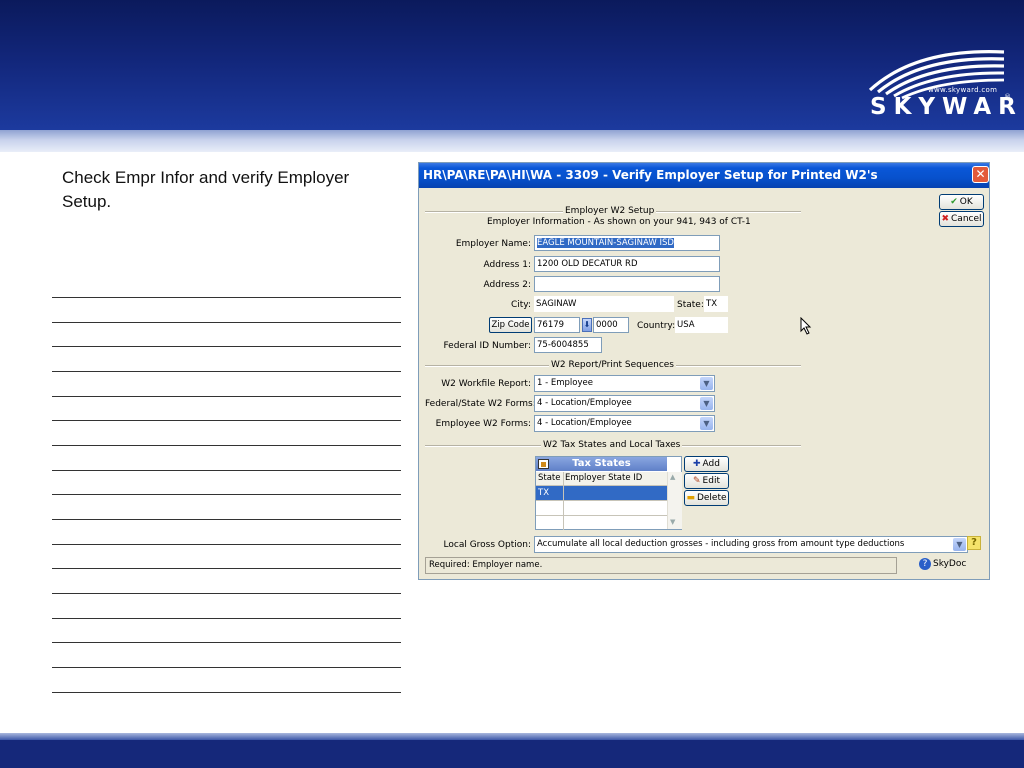 The image size is (1024, 768). I want to click on help-circle-icon: ?, so click(925, 564).